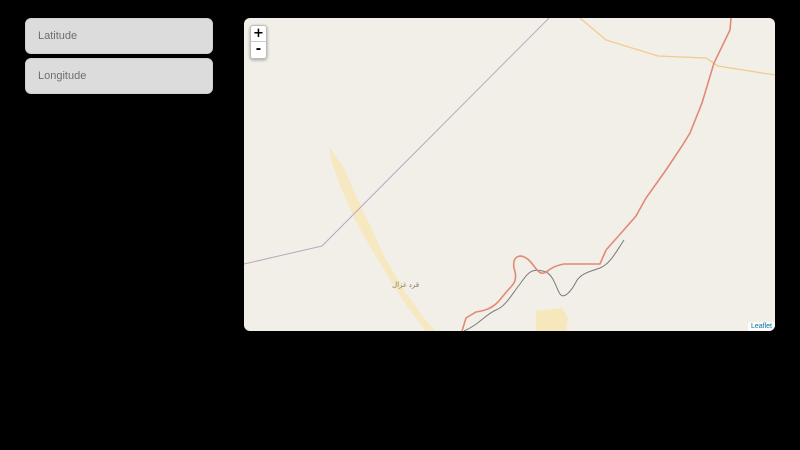 The width and height of the screenshot is (800, 450). What do you see at coordinates (119, 36) in the screenshot?
I see `latitude-input` at bounding box center [119, 36].